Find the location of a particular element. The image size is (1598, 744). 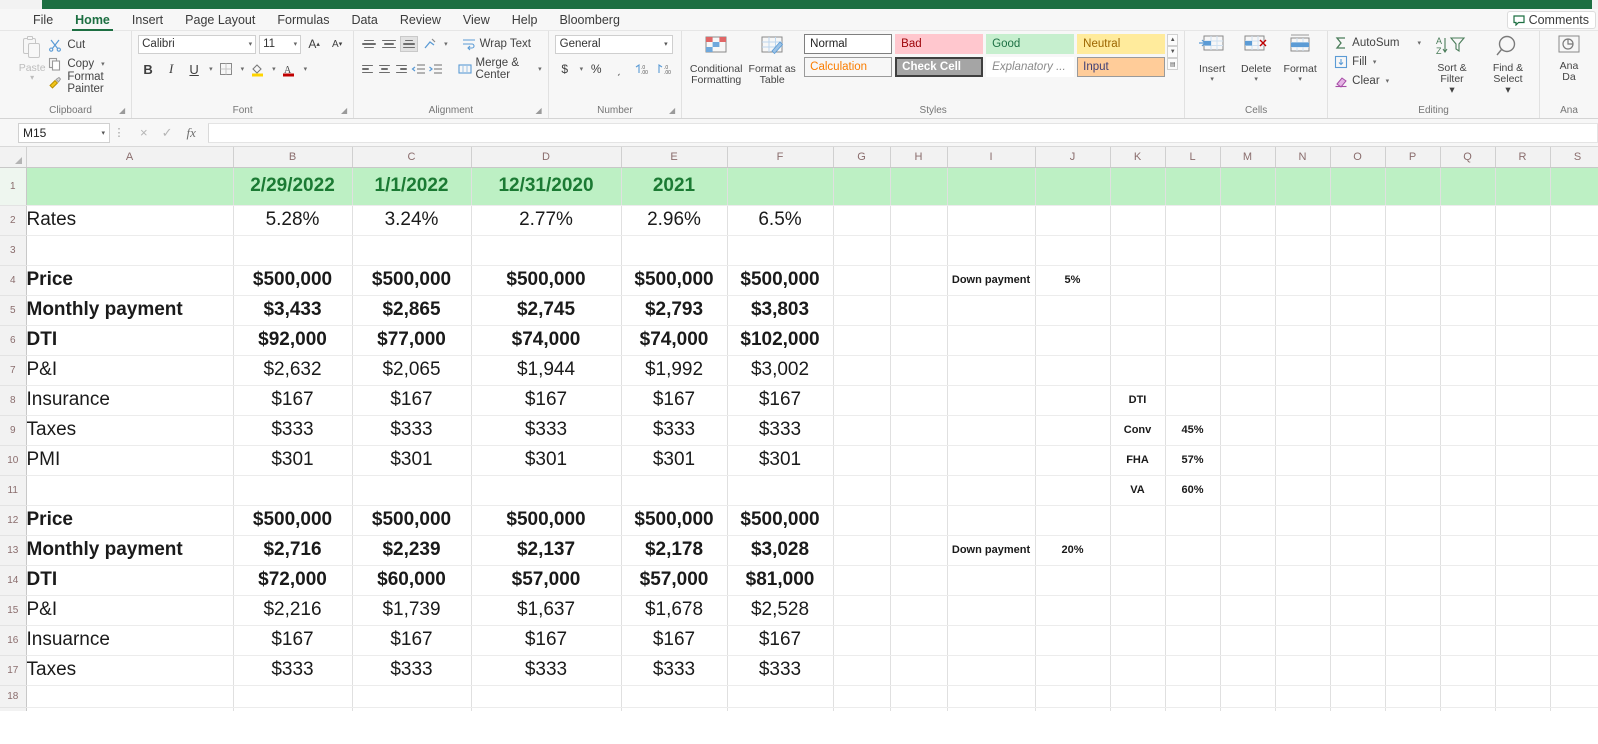

cell-B7: $2,632 is located at coordinates (293, 370).